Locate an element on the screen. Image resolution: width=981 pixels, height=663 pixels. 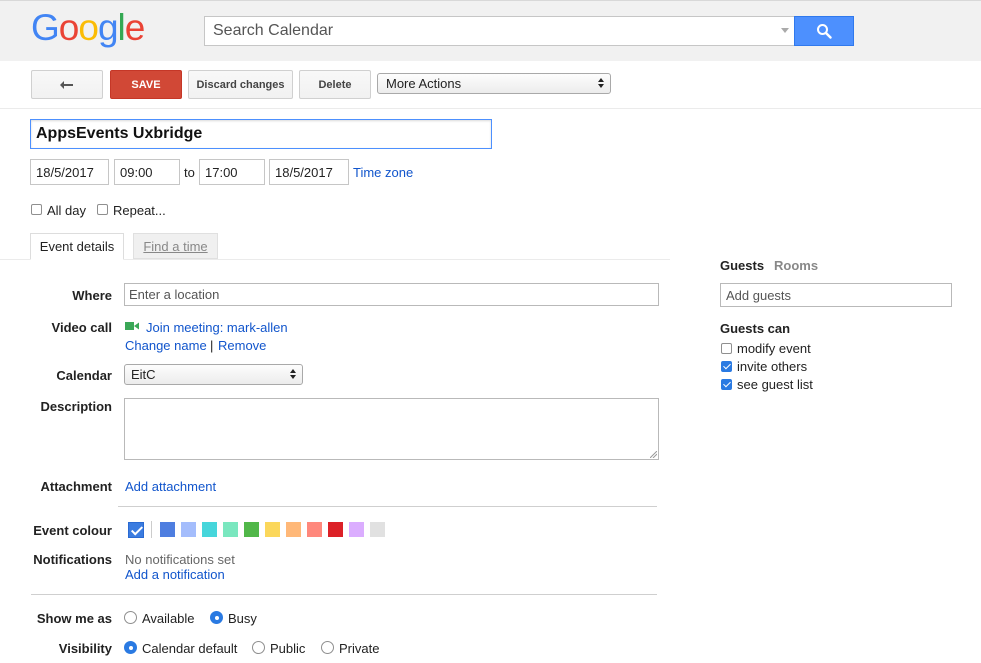
calendar-label: Calendar is located at coordinates (84, 375).